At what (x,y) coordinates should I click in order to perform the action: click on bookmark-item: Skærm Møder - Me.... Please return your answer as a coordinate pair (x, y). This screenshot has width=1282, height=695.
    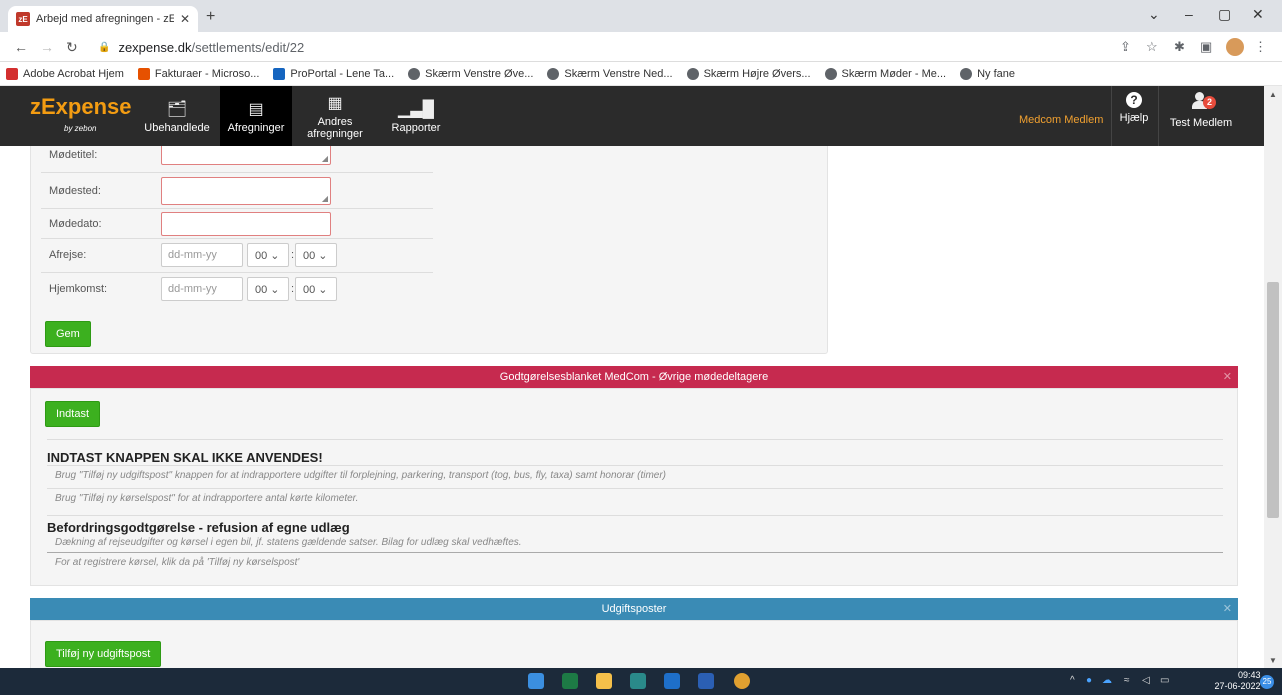
    Looking at the image, I should click on (885, 73).